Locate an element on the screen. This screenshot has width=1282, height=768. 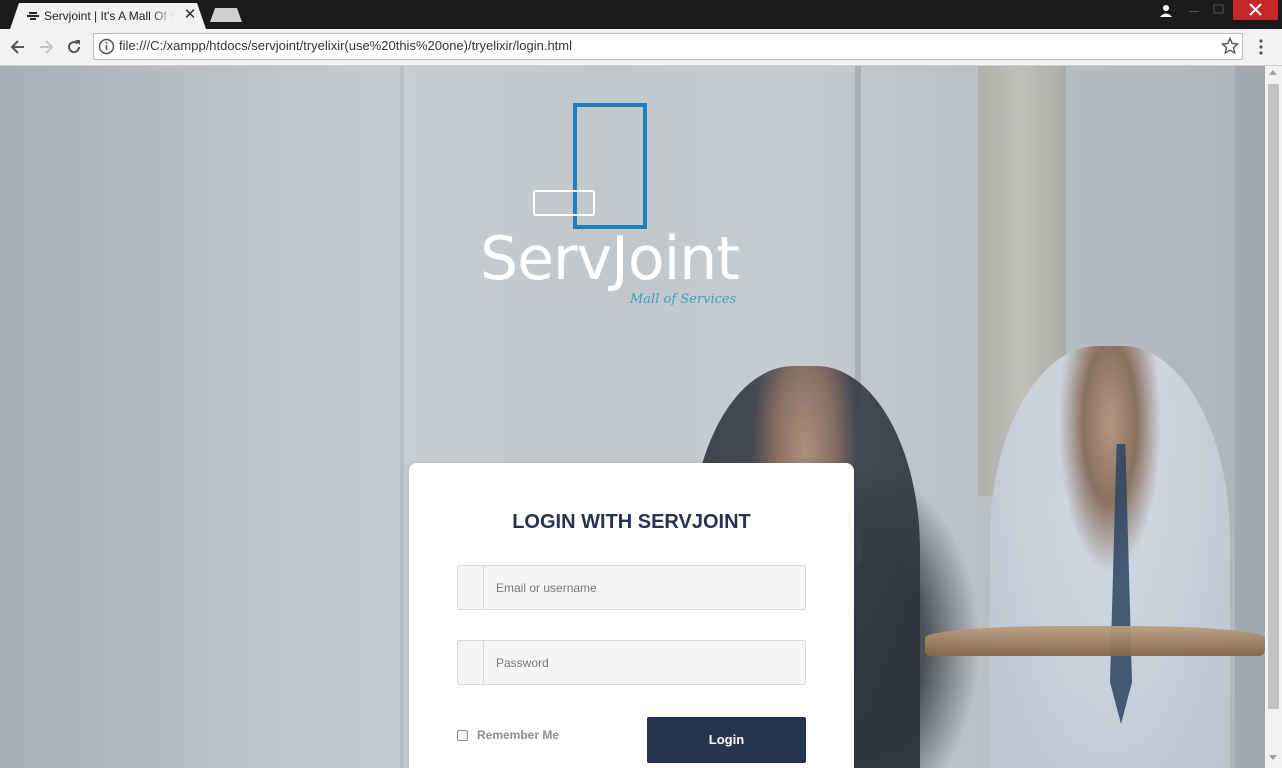
browser-tab: Servjoint | It's A Mall Of Services ✕ is located at coordinates (108, 16).